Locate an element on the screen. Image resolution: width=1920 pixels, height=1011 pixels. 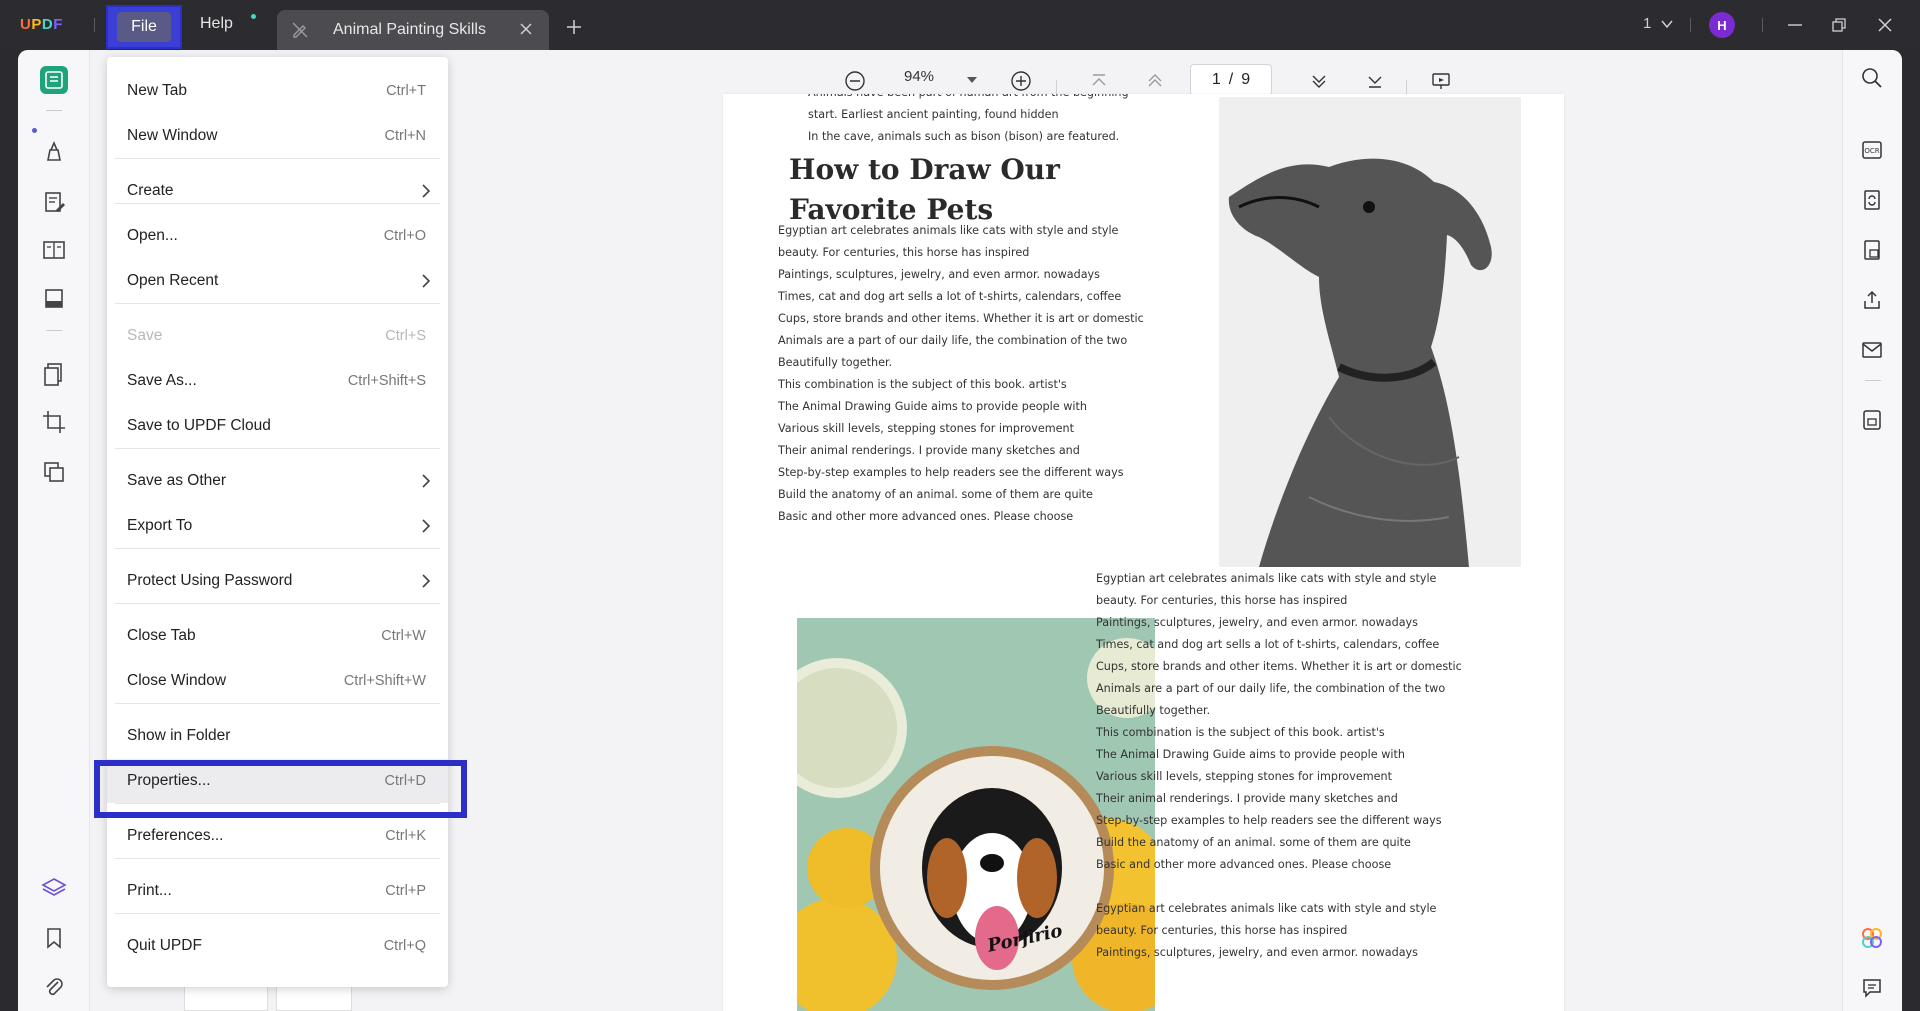
ocr-icon: OCR is located at coordinates (1872, 150).